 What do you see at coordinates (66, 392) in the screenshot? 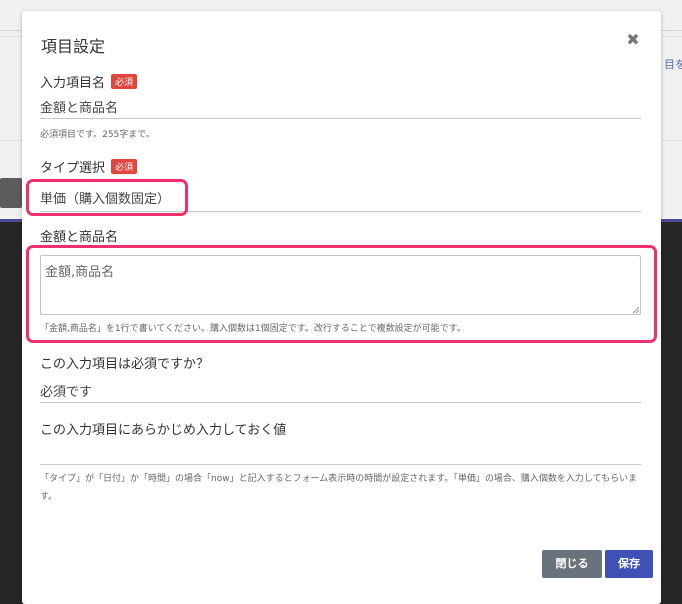
I see `required-question-value: 必須です` at bounding box center [66, 392].